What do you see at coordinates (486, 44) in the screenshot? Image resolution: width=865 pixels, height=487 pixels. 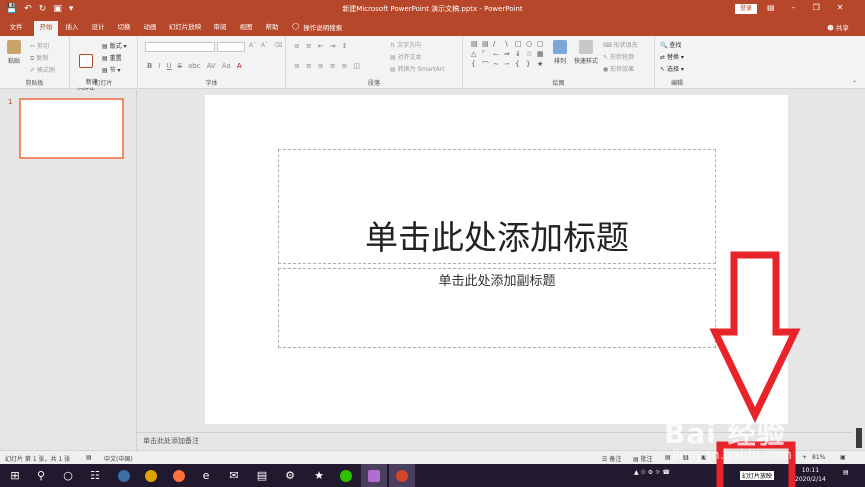 I see `textbox-vertical-shape-icon: ▤` at bounding box center [486, 44].